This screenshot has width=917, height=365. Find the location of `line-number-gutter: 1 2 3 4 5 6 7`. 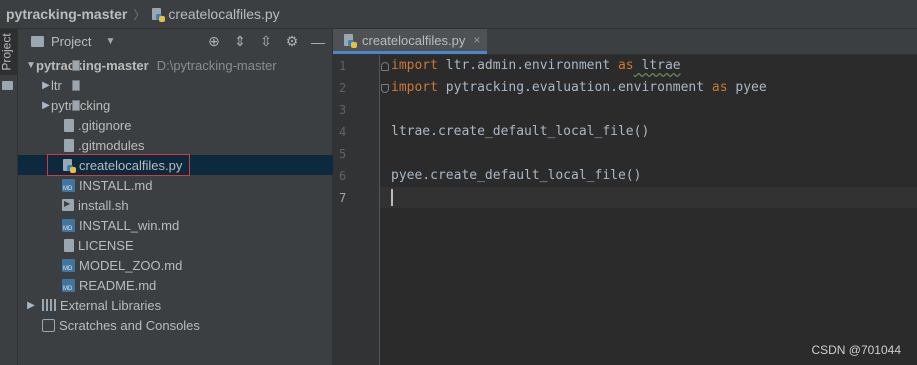

line-number-gutter: 1 2 3 4 5 6 7 is located at coordinates (356, 210).